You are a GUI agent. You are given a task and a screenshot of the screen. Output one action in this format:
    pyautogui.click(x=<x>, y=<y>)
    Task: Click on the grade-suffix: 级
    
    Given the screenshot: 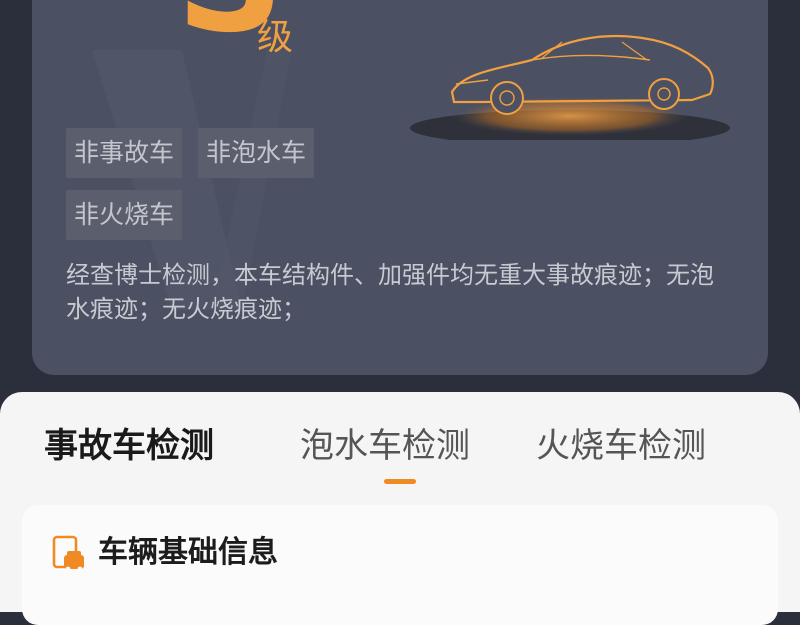 What is the action you would take?
    pyautogui.click(x=275, y=37)
    